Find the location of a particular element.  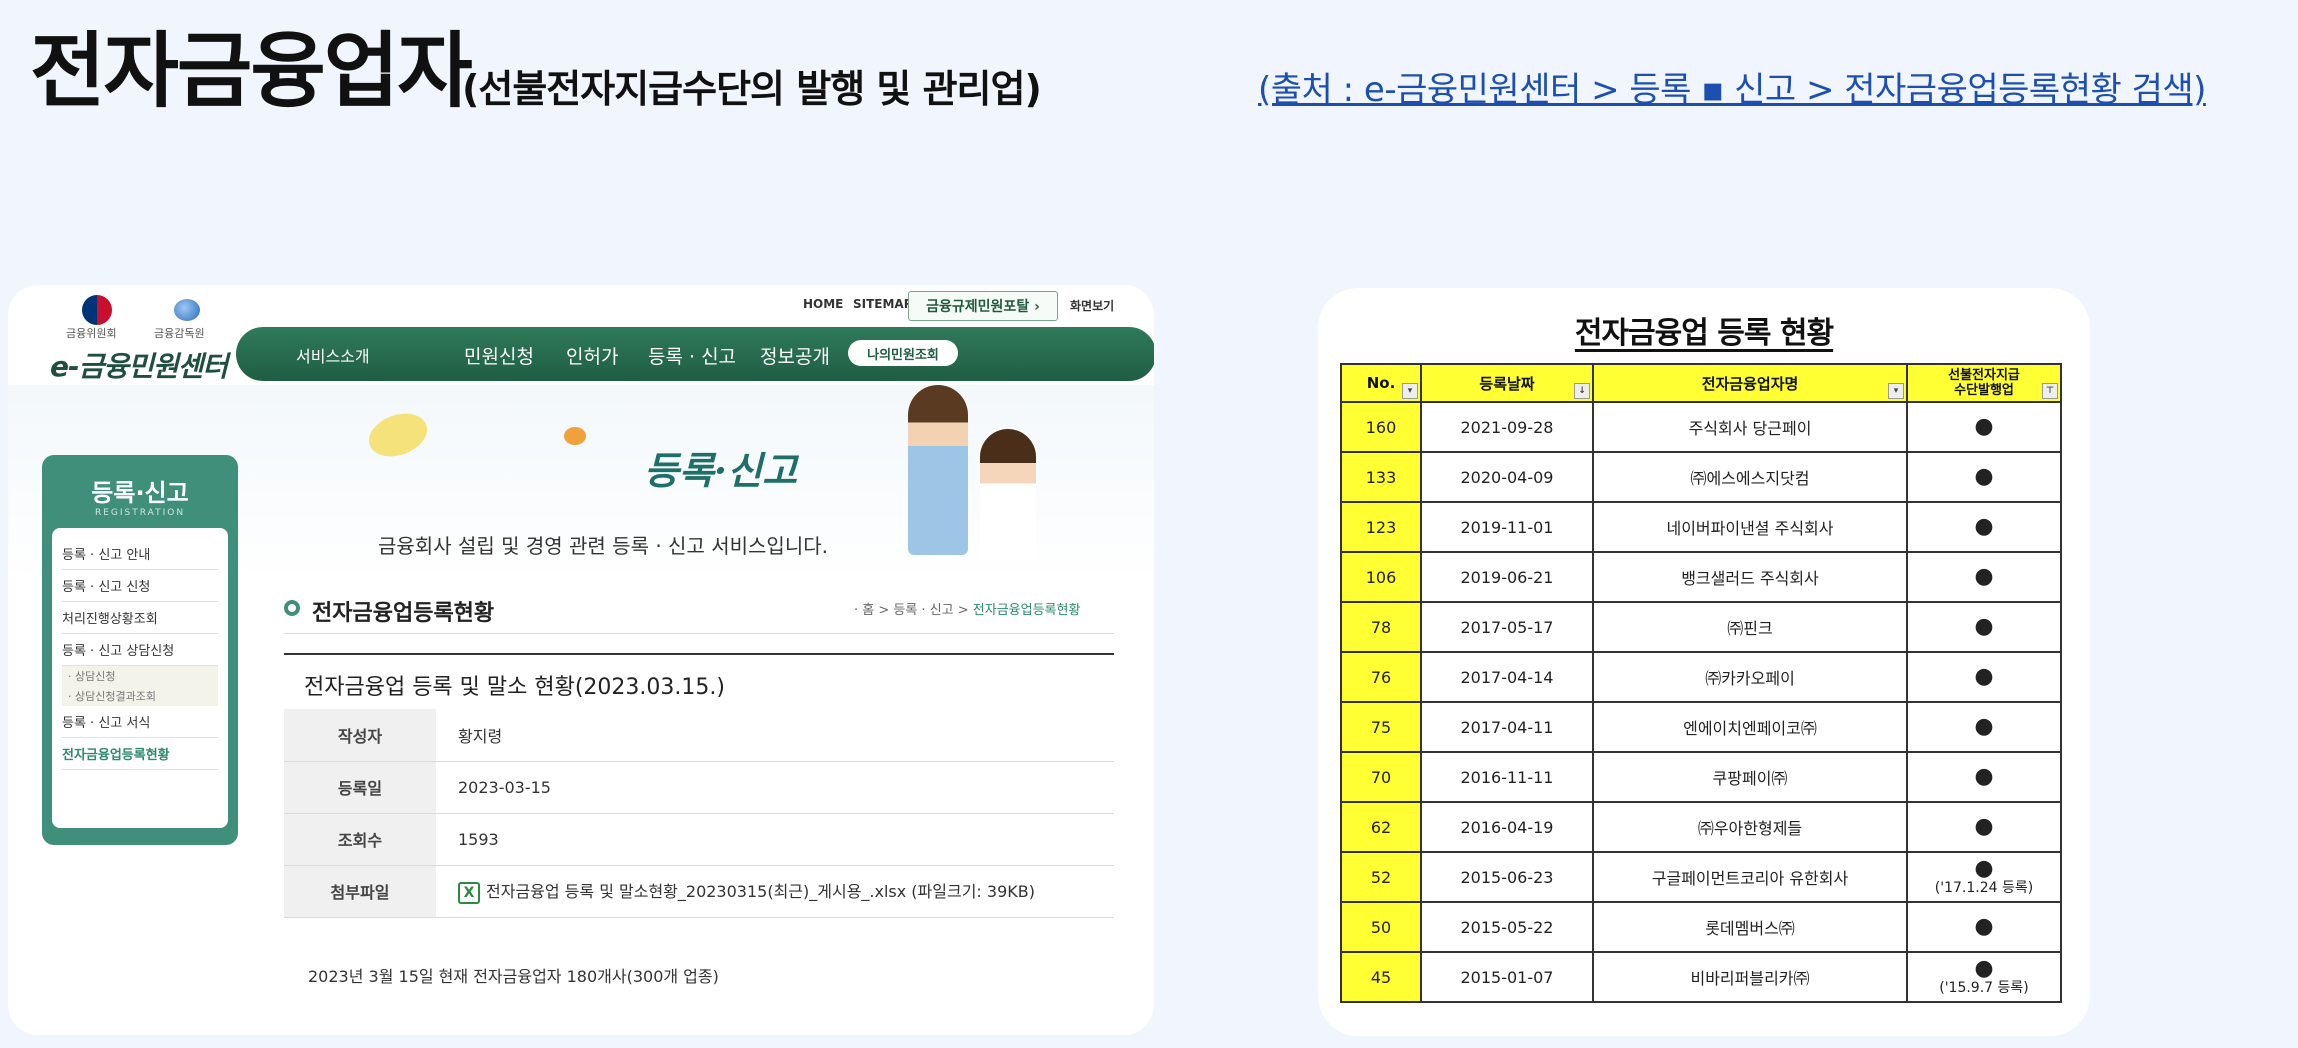

cell-no: 160 is located at coordinates (1381, 427).